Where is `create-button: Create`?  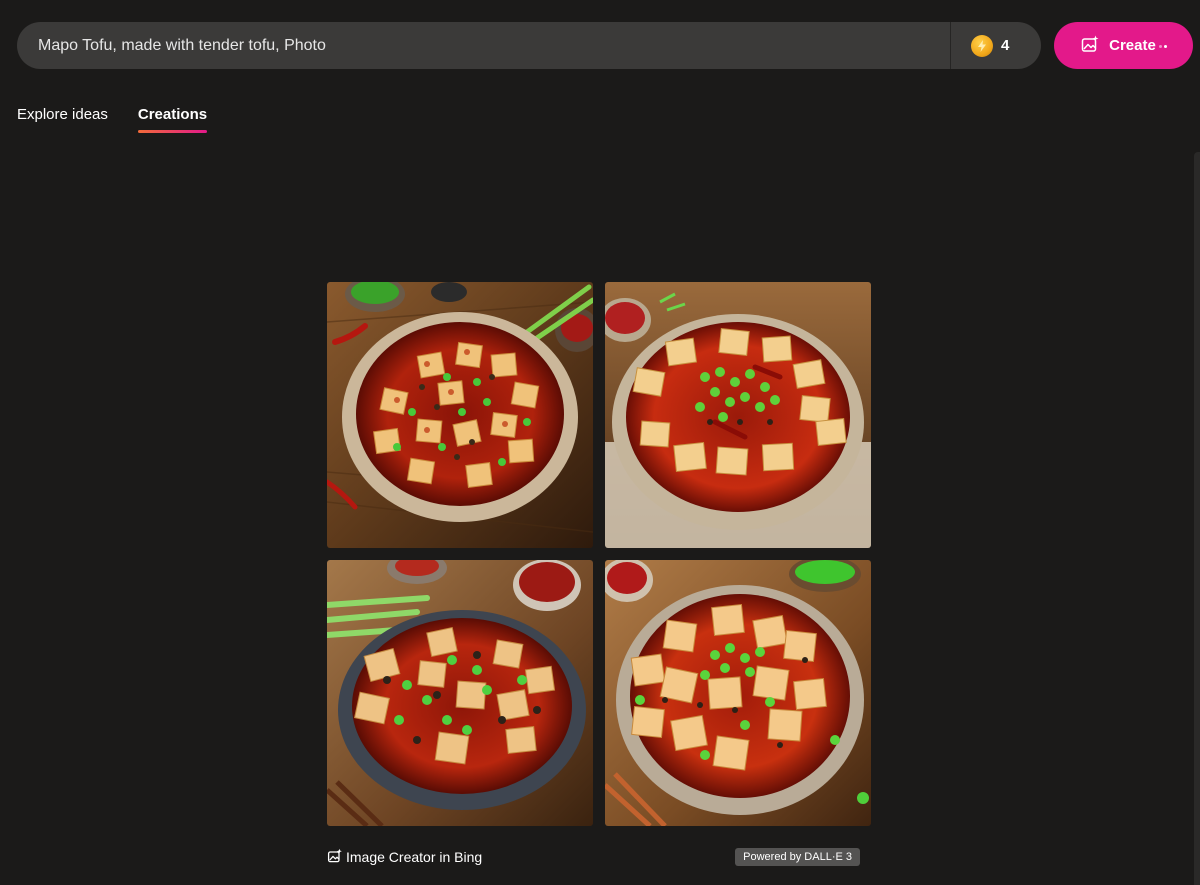 create-button: Create is located at coordinates (1123, 45).